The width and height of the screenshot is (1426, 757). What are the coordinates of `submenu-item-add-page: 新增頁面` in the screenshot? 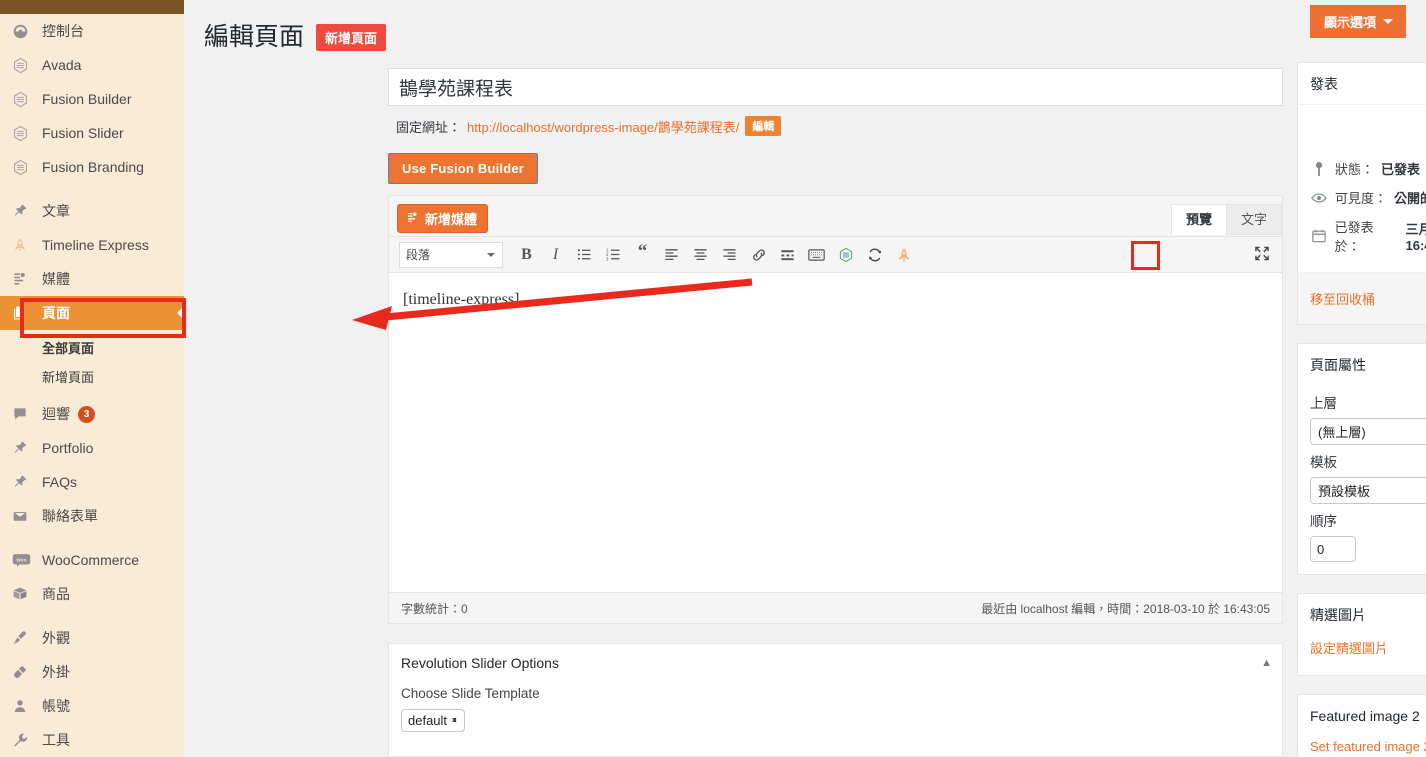 It's located at (92, 376).